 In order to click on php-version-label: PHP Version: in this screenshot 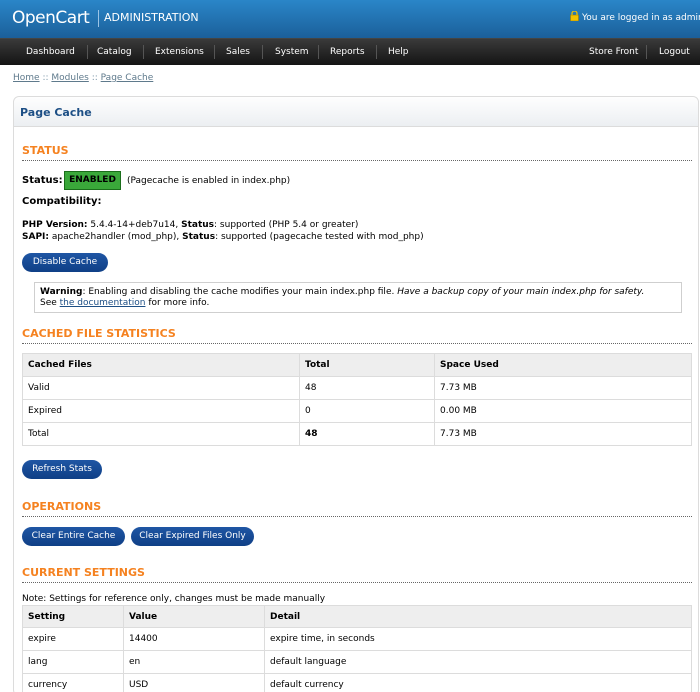, I will do `click(55, 225)`.